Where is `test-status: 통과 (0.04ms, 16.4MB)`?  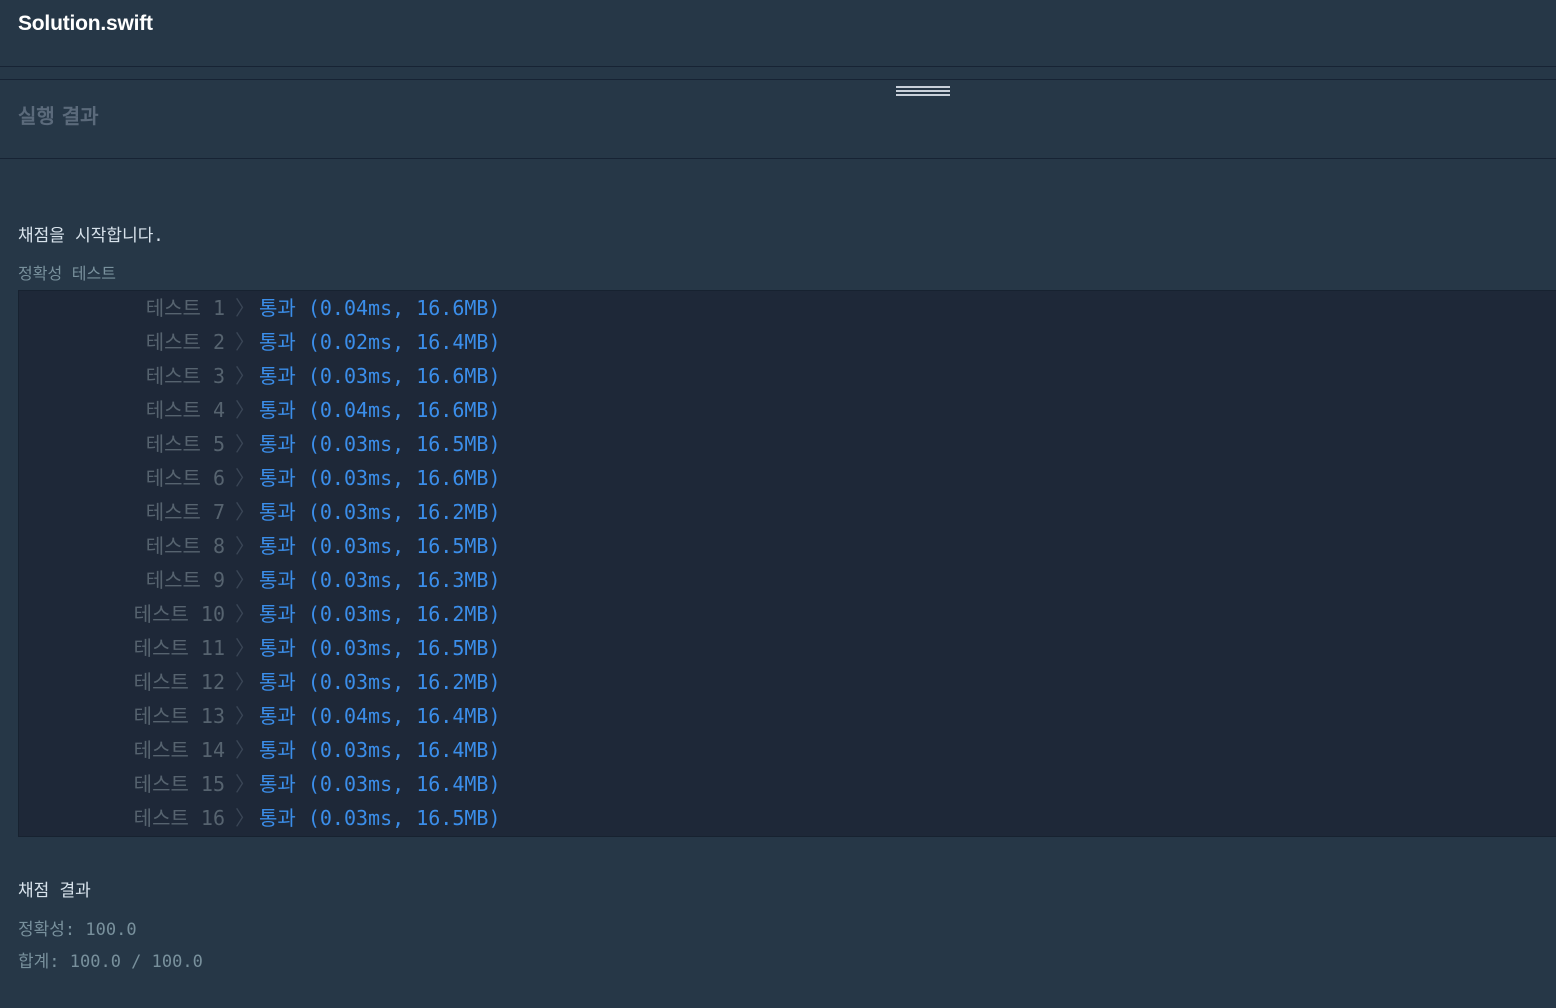
test-status: 통과 (0.04ms, 16.4MB) is located at coordinates (380, 716).